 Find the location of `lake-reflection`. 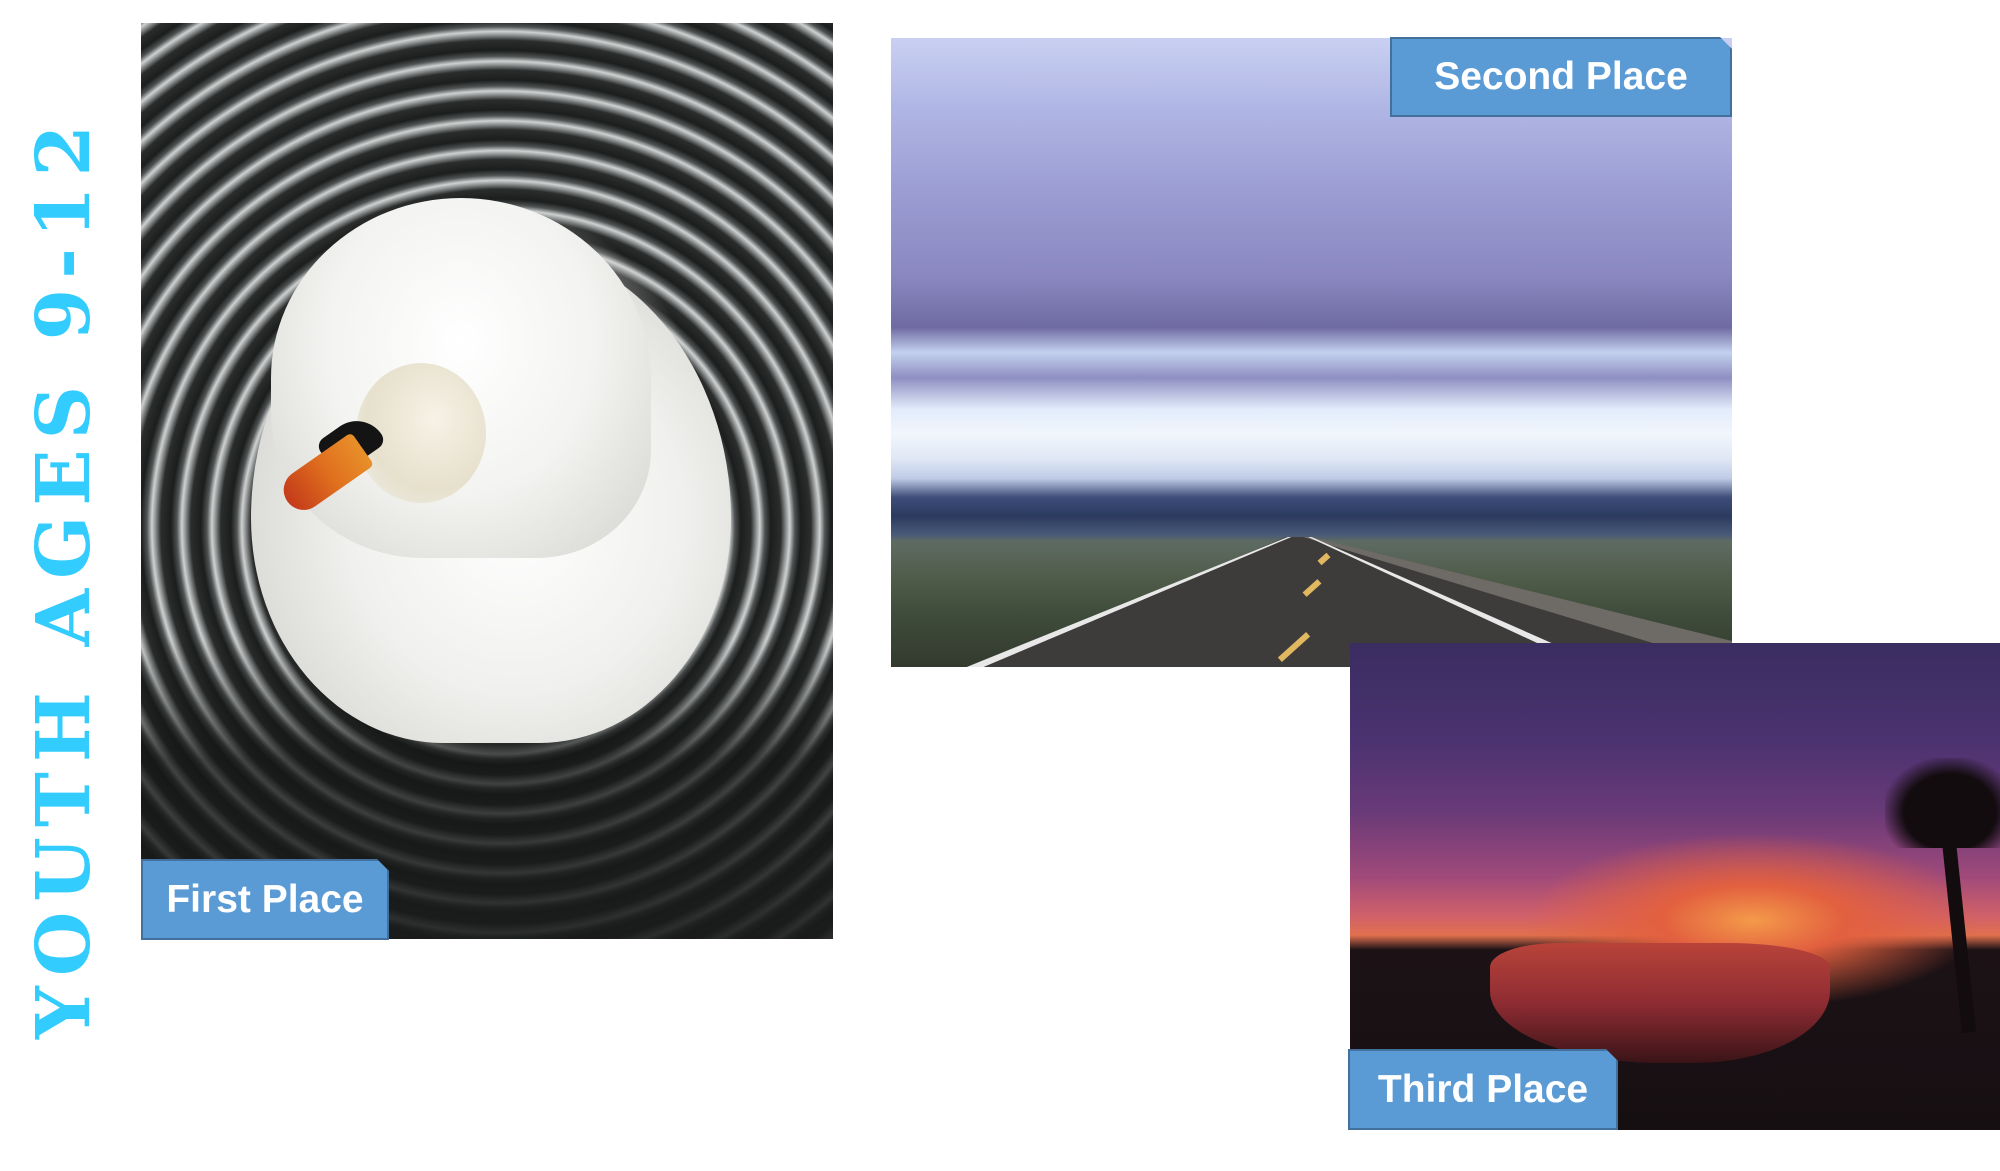

lake-reflection is located at coordinates (1660, 1003).